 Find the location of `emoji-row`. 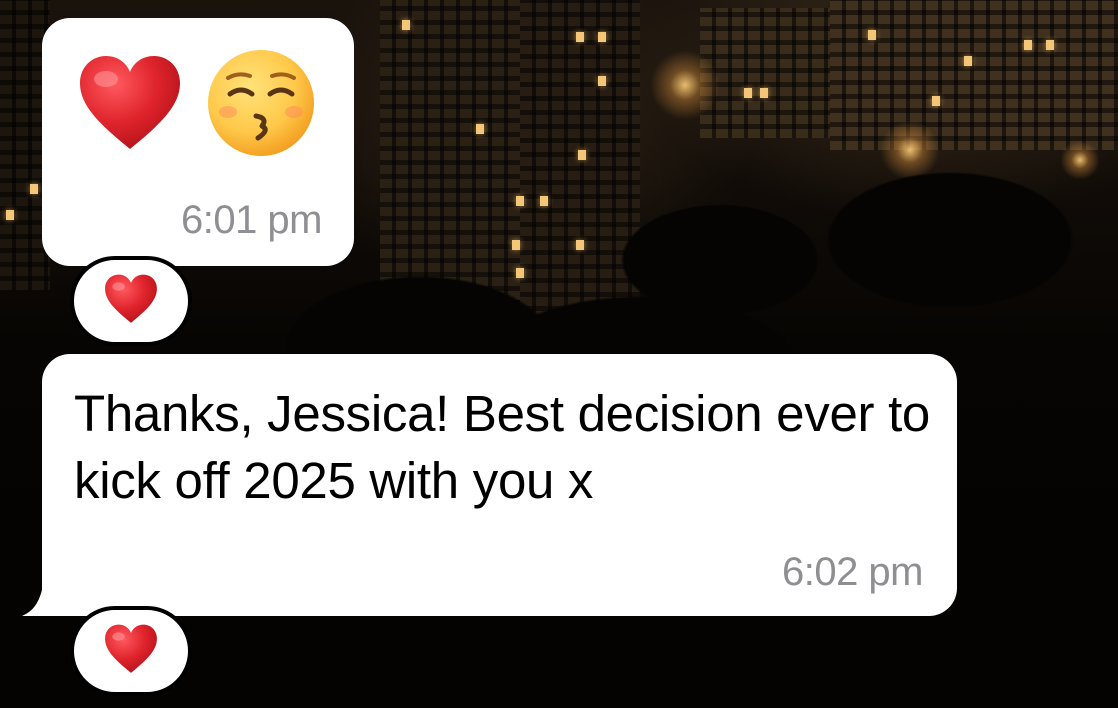

emoji-row is located at coordinates (196, 103).